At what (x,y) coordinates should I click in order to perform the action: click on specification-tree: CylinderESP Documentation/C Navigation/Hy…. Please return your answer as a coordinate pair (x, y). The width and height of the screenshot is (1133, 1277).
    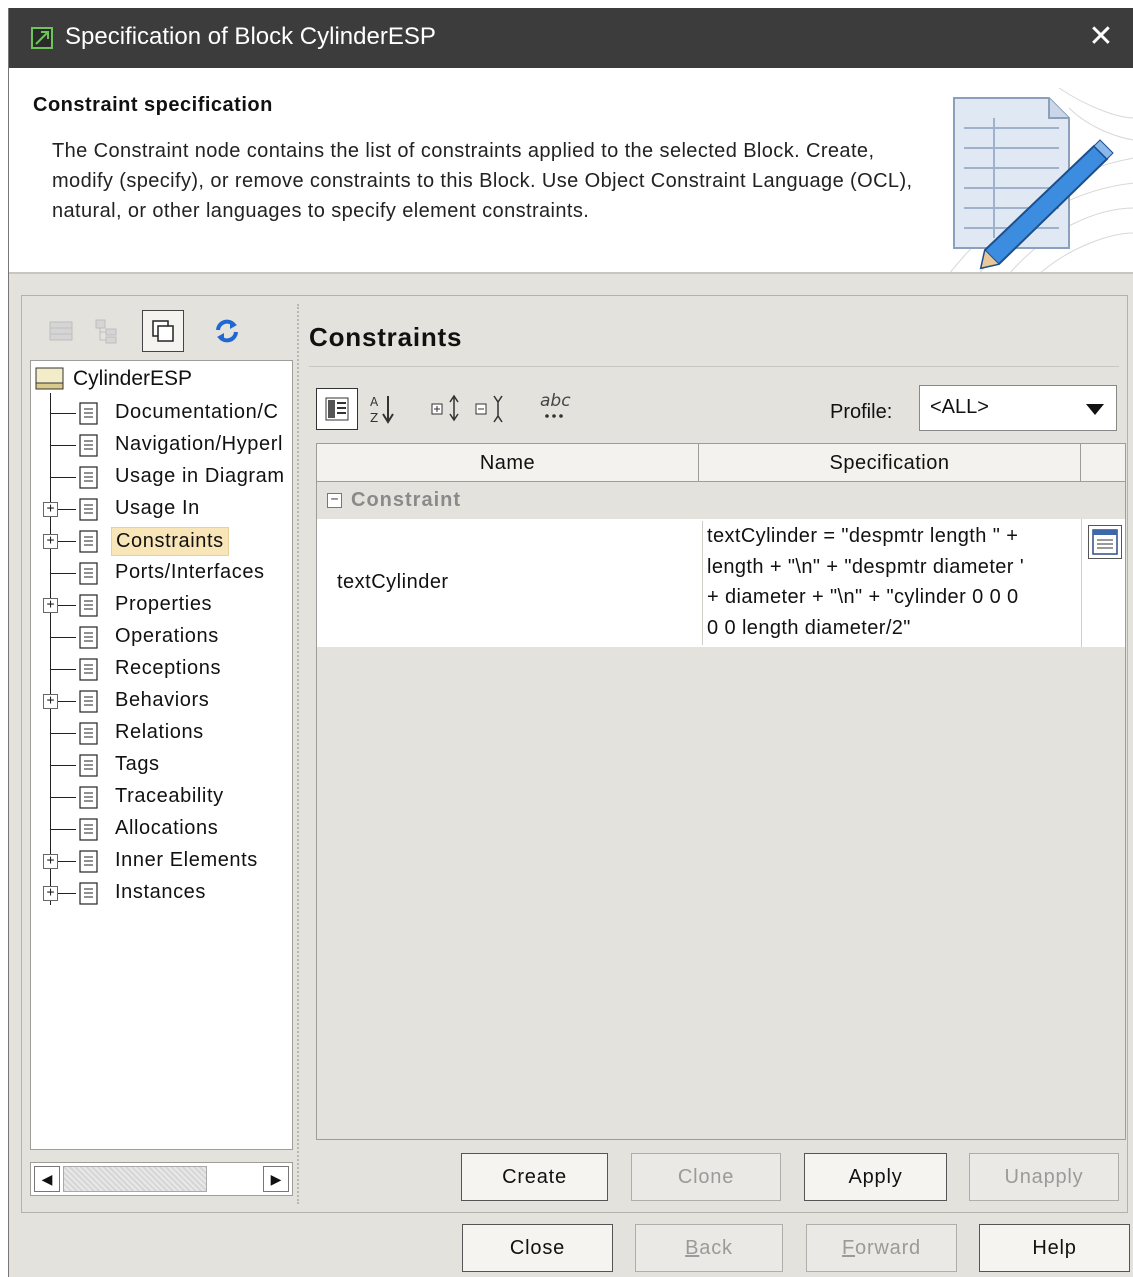
    Looking at the image, I should click on (161, 755).